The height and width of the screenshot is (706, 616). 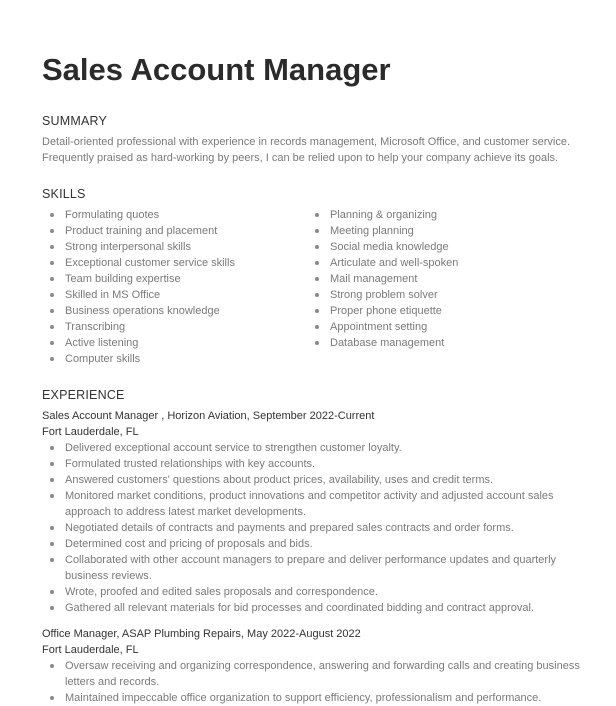 I want to click on list-item: Articulate and well-spoken, so click(x=437, y=263).